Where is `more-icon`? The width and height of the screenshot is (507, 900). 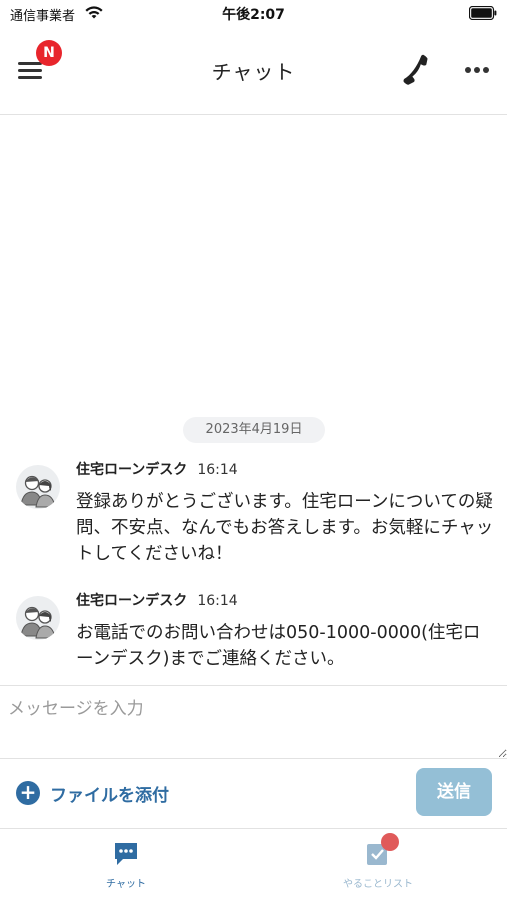 more-icon is located at coordinates (477, 70).